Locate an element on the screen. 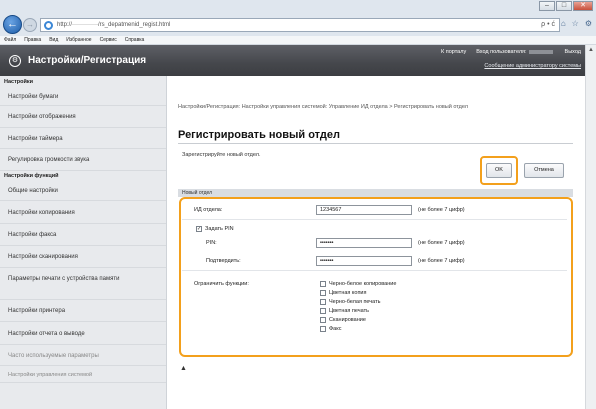  app-title: Настройки/Регистрация is located at coordinates (87, 60).